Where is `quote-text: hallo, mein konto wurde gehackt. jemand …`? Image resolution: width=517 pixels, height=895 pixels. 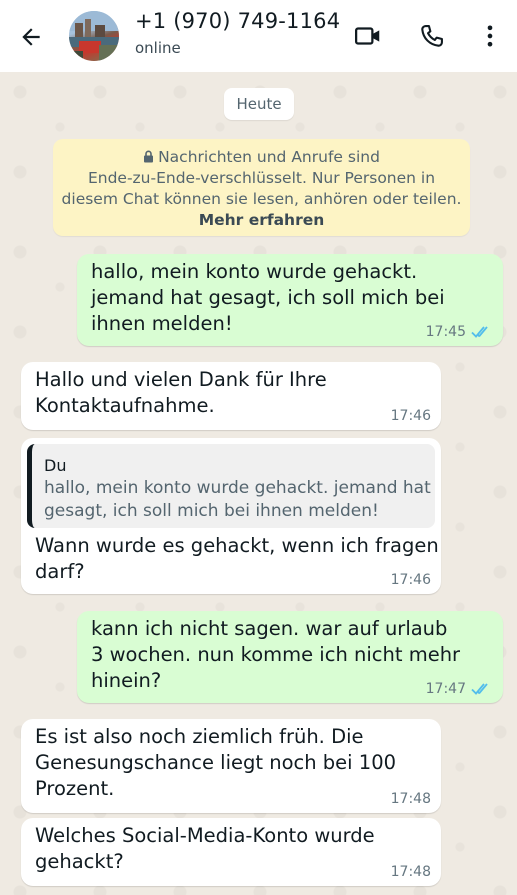
quote-text: hallo, mein konto wurde gehackt. jemand … is located at coordinates (237, 500).